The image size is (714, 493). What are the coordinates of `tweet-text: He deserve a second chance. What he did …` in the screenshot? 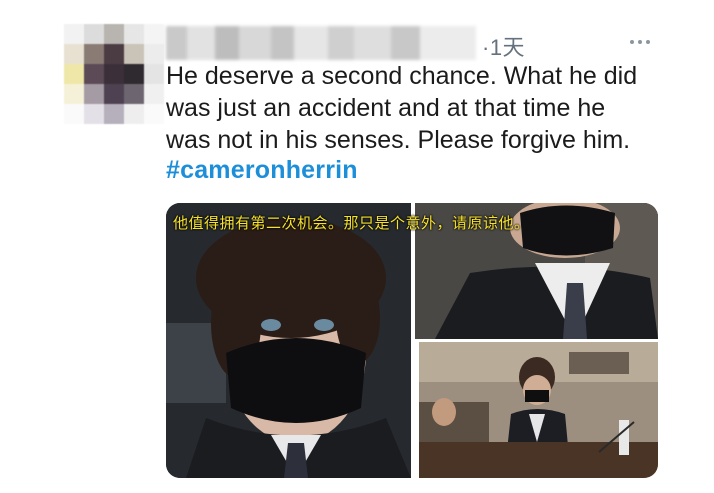 It's located at (402, 108).